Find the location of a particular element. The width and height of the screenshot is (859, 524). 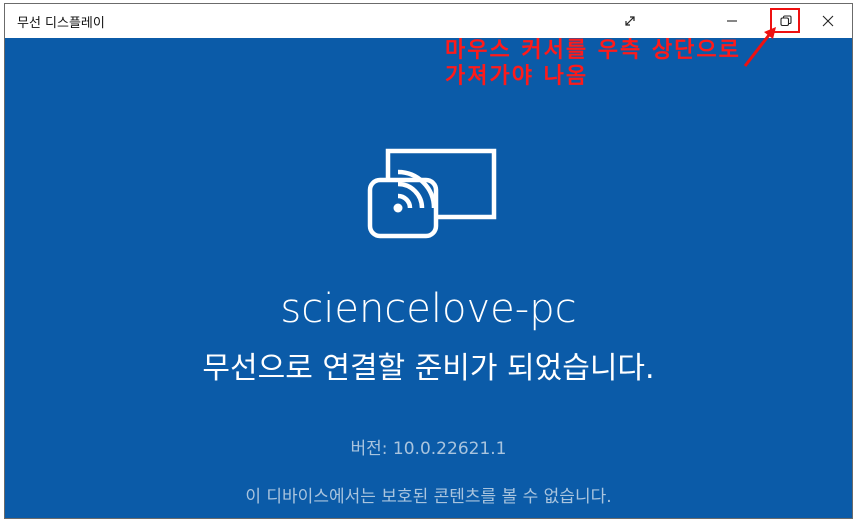

minimize-button is located at coordinates (732, 21).